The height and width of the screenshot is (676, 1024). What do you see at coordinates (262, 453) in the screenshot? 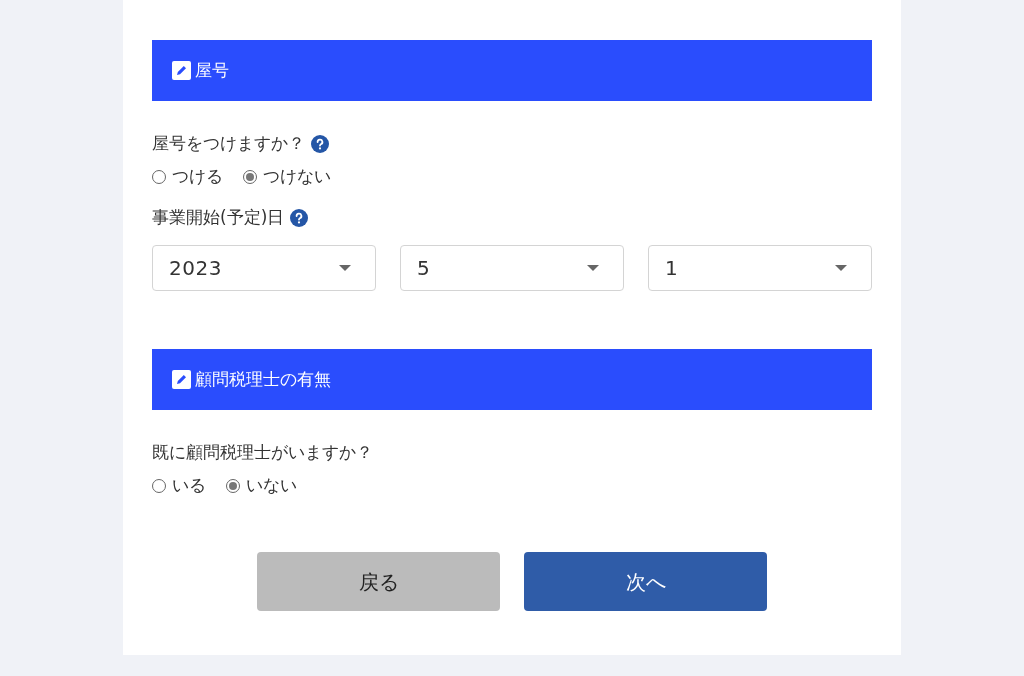
I see `question-label: 既に顧問税理士がいますか？` at bounding box center [262, 453].